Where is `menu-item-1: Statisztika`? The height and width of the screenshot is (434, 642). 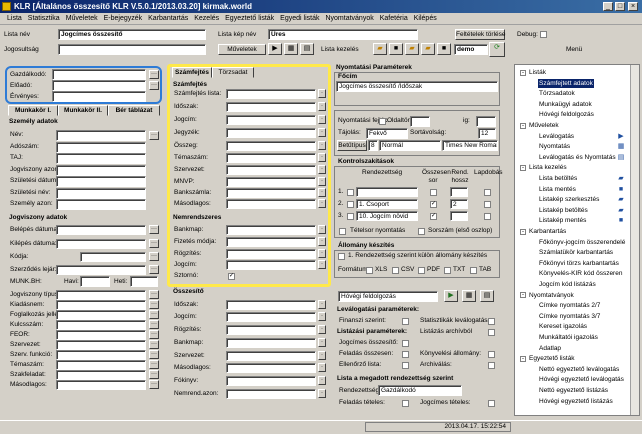 menu-item-1: Statisztika is located at coordinates (44, 18).